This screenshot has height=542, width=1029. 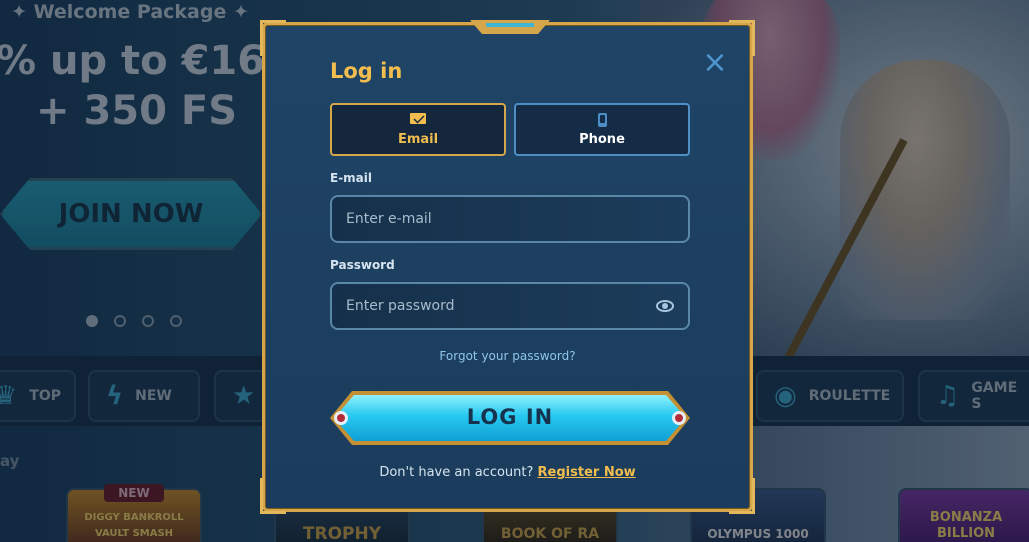 I want to click on close-icon: ×, so click(x=715, y=63).